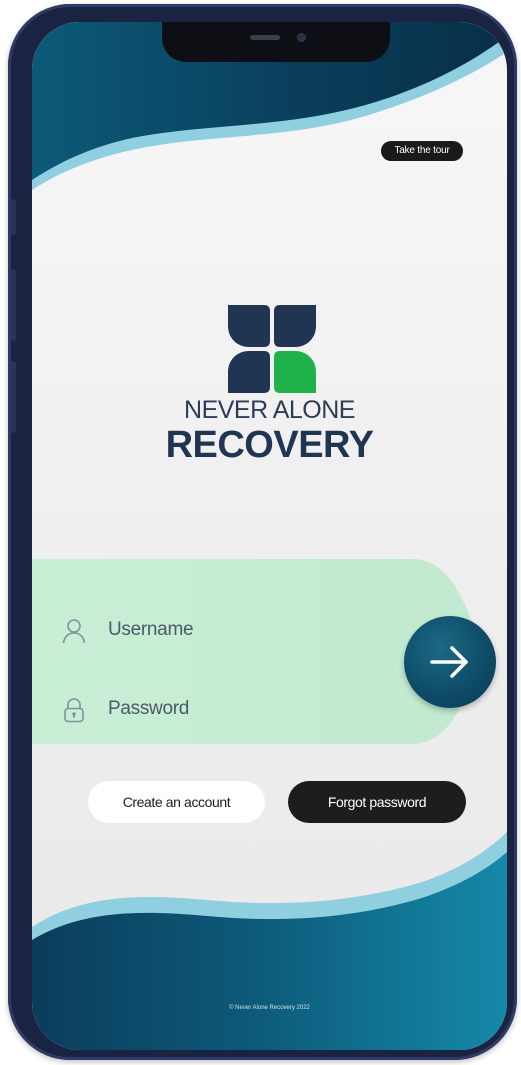 This screenshot has height=1065, width=521. Describe the element at coordinates (269, 410) in the screenshot. I see `brand-name-top: NEVER ALONE` at that location.